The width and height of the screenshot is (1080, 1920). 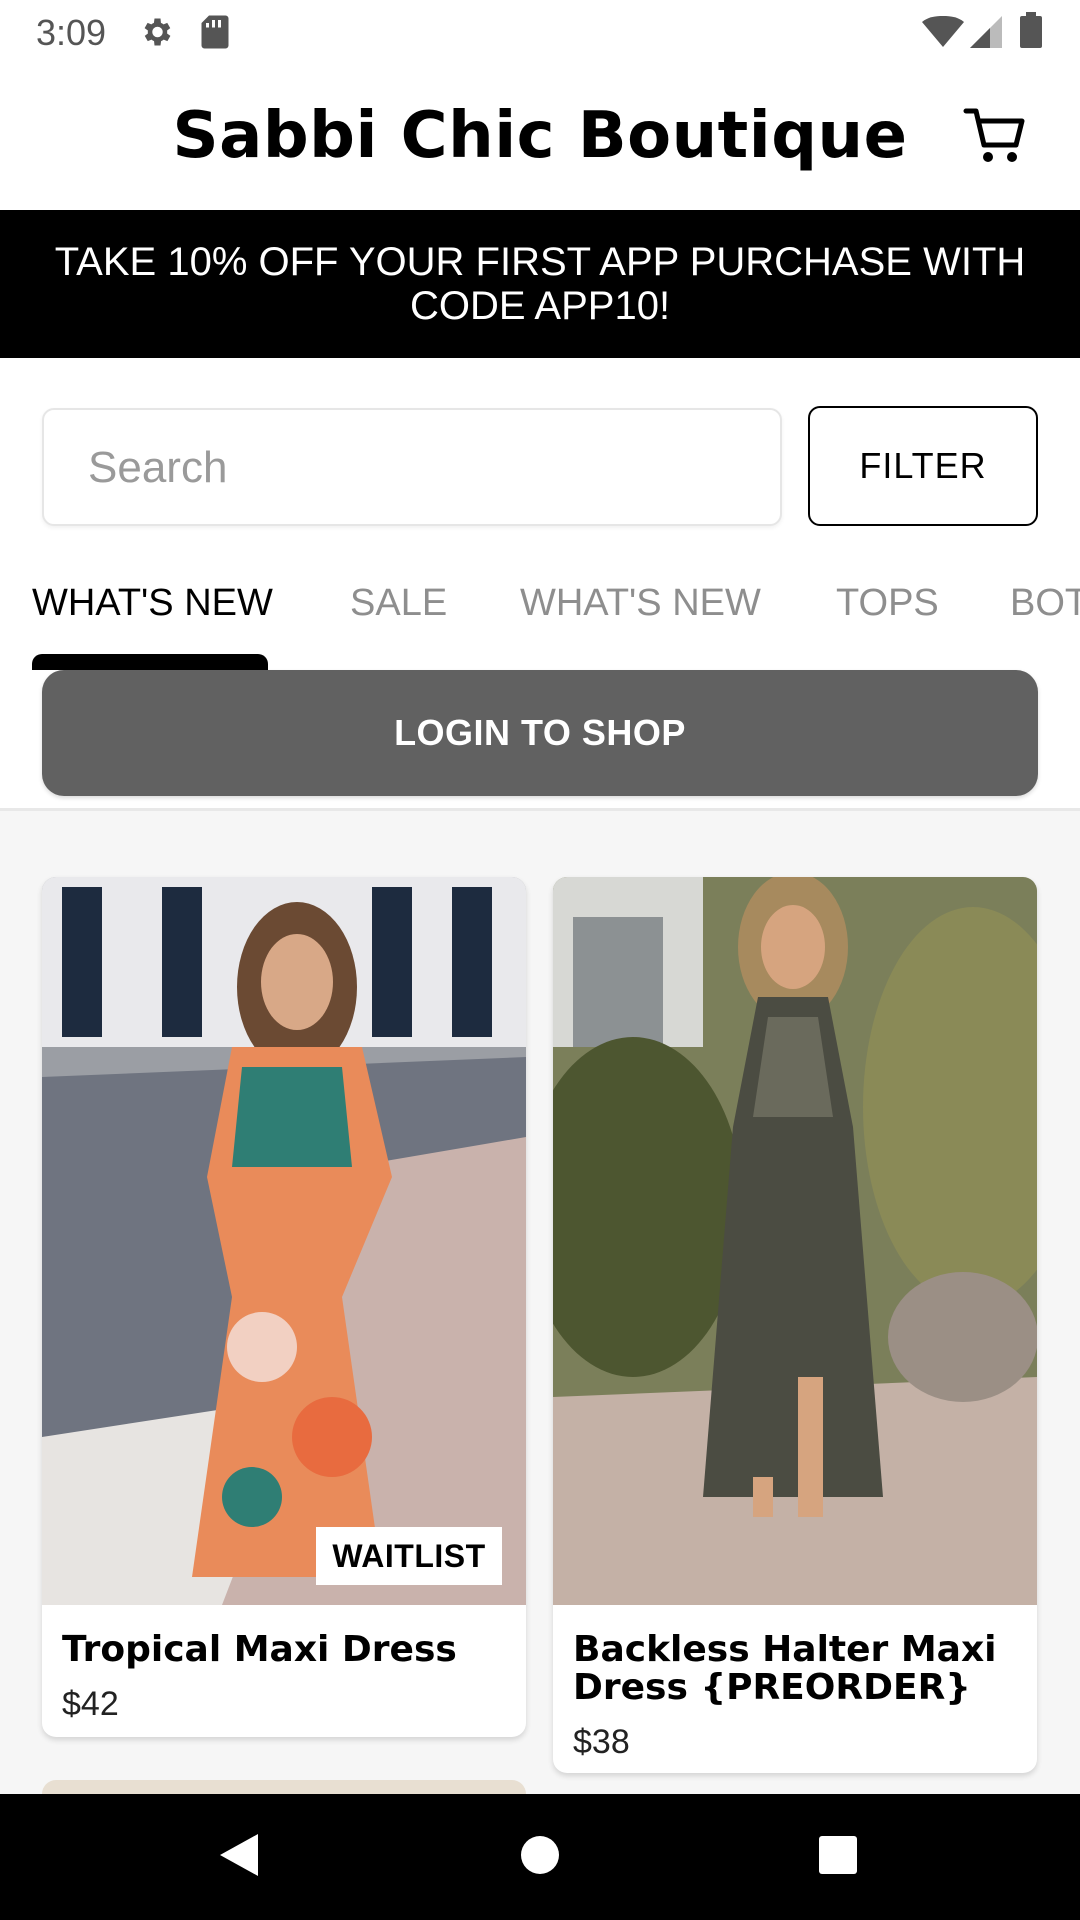 I want to click on status-time: 3:09, so click(x=71, y=32).